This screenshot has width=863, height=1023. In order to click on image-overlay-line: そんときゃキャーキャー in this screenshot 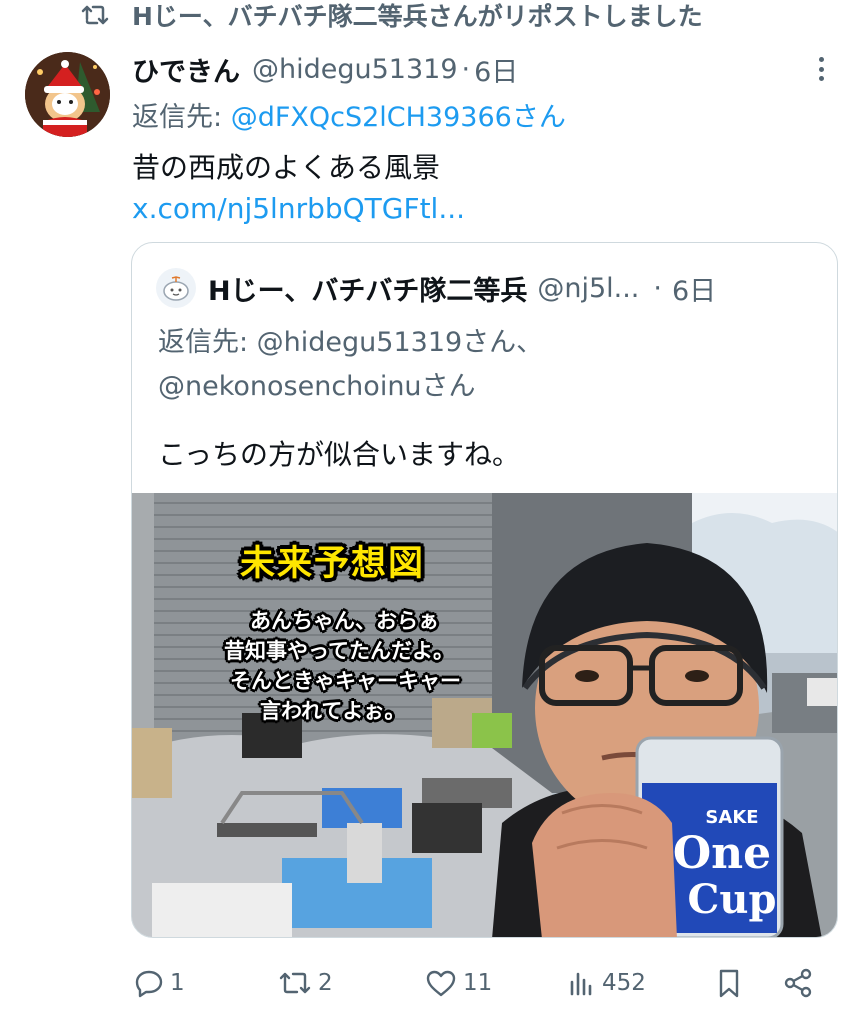, I will do `click(345, 681)`.